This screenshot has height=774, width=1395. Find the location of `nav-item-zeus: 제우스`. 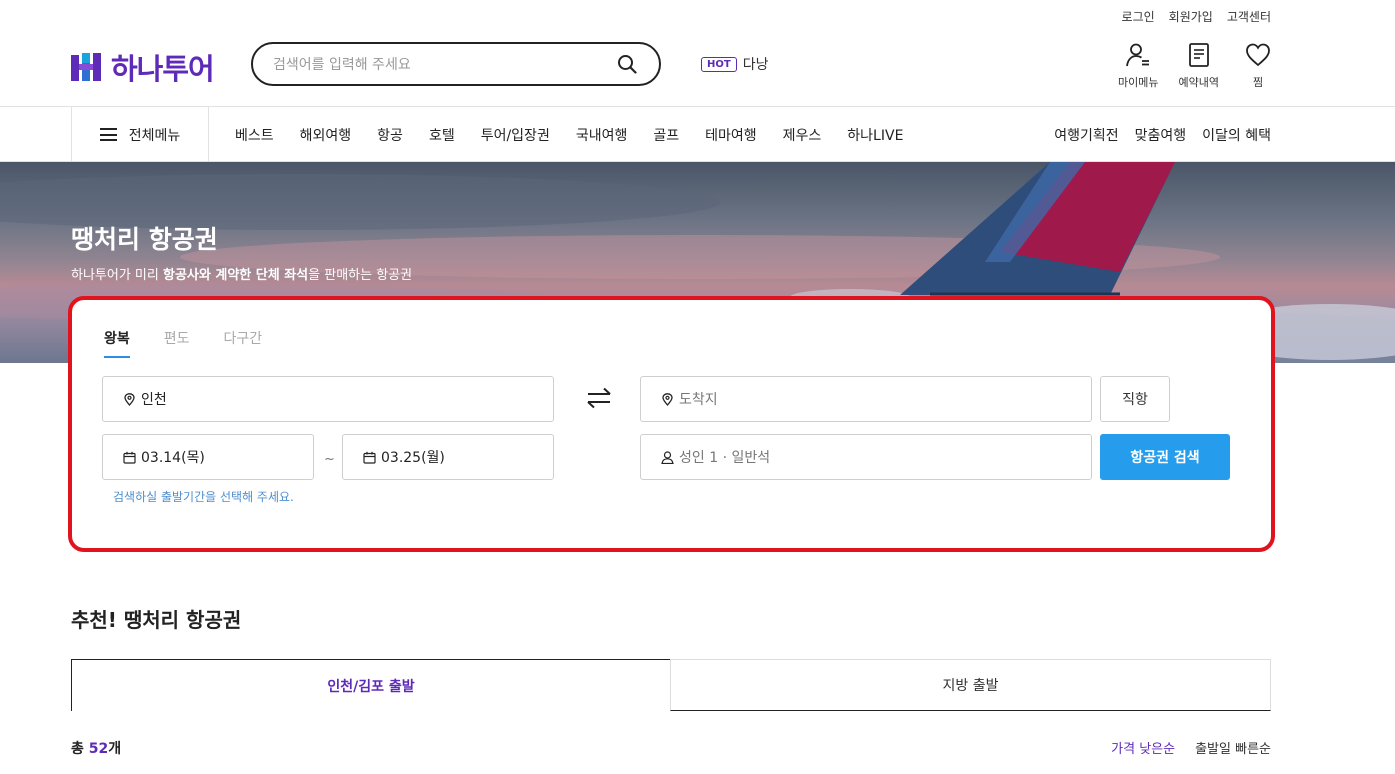

nav-item-zeus: 제우스 is located at coordinates (802, 135).